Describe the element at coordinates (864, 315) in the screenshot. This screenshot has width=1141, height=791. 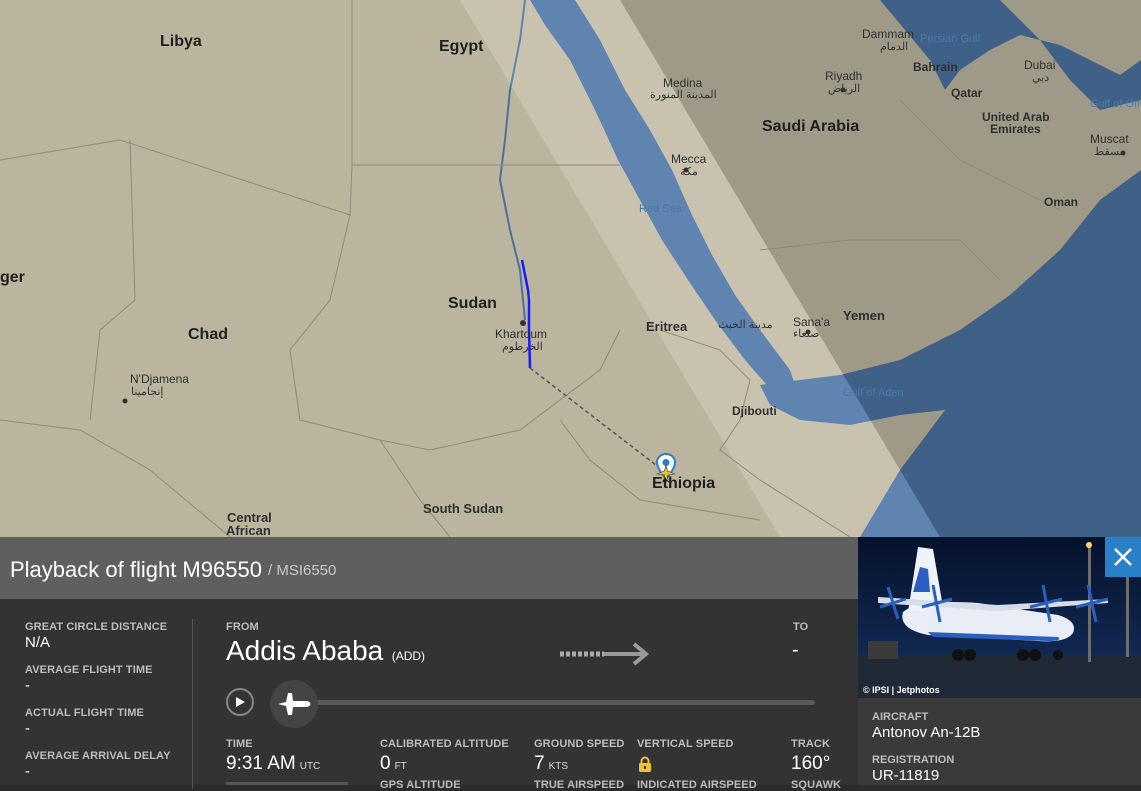
I see `label-yemen: Yemen` at that location.